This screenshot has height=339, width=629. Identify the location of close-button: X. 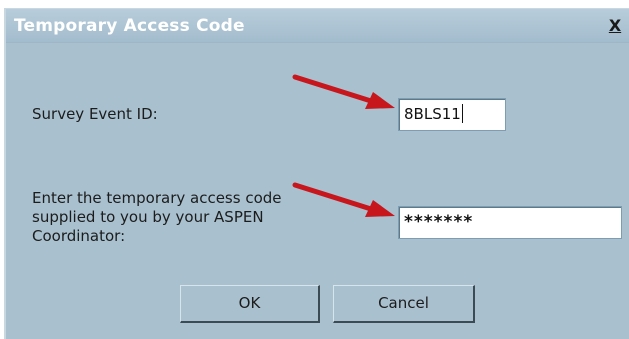
(615, 26).